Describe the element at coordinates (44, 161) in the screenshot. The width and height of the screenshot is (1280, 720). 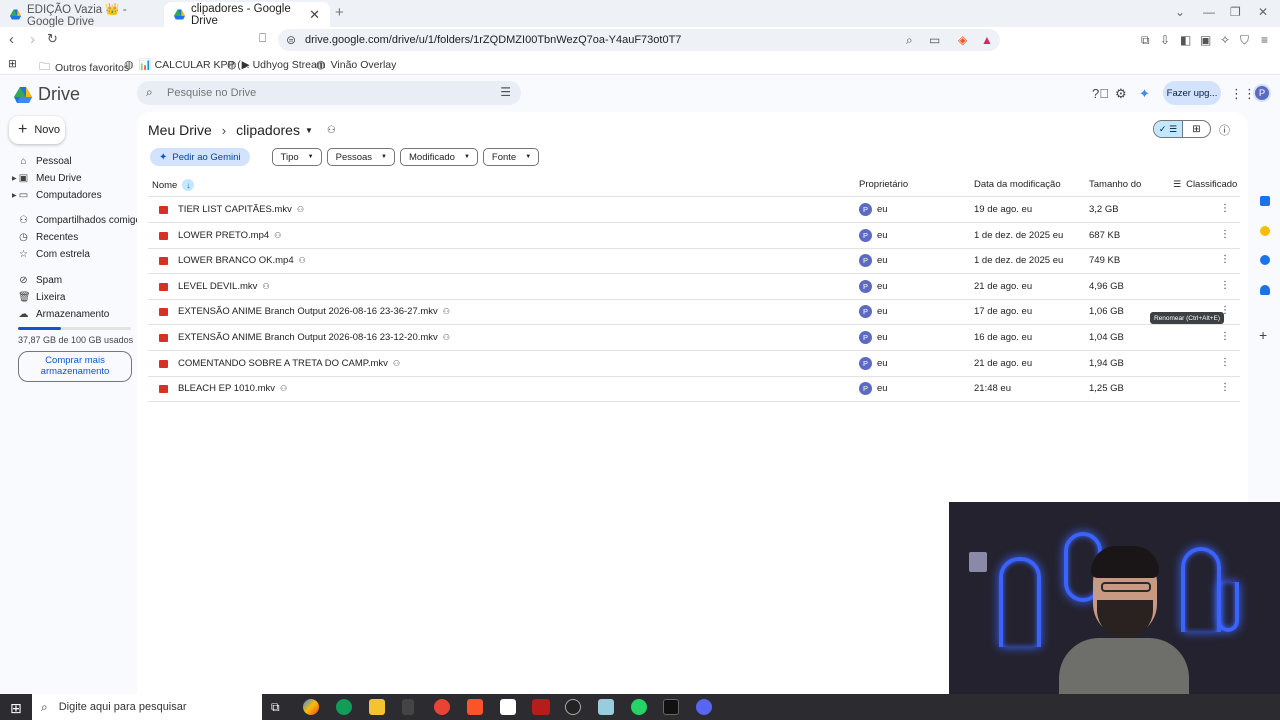
I see `sidebar-item-pessoal: ⌂ Pessoal` at that location.